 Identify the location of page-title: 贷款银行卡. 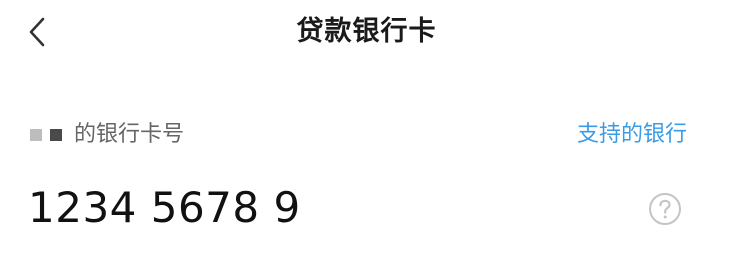
(366, 31).